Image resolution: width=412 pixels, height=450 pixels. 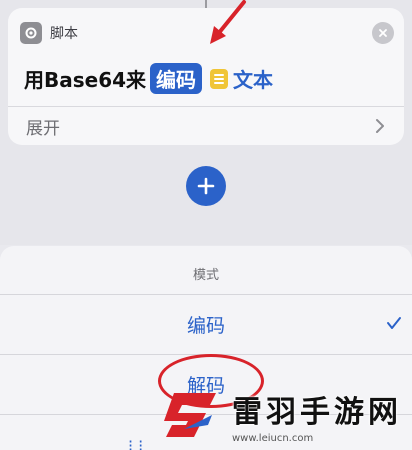 What do you see at coordinates (206, 126) in the screenshot?
I see `expand-row: 展开` at bounding box center [206, 126].